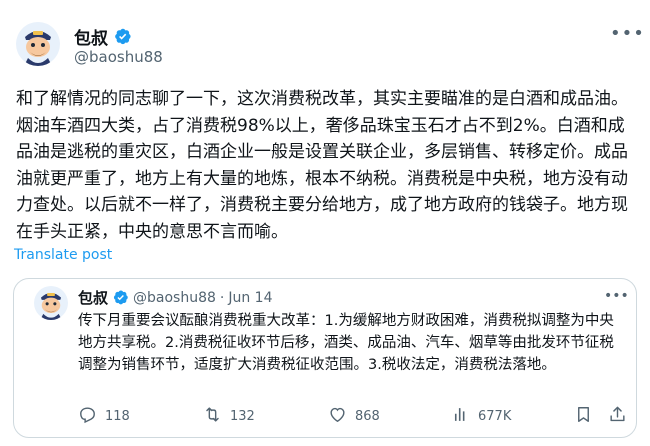 This screenshot has height=446, width=650. I want to click on repost-button: 132, so click(229, 416).